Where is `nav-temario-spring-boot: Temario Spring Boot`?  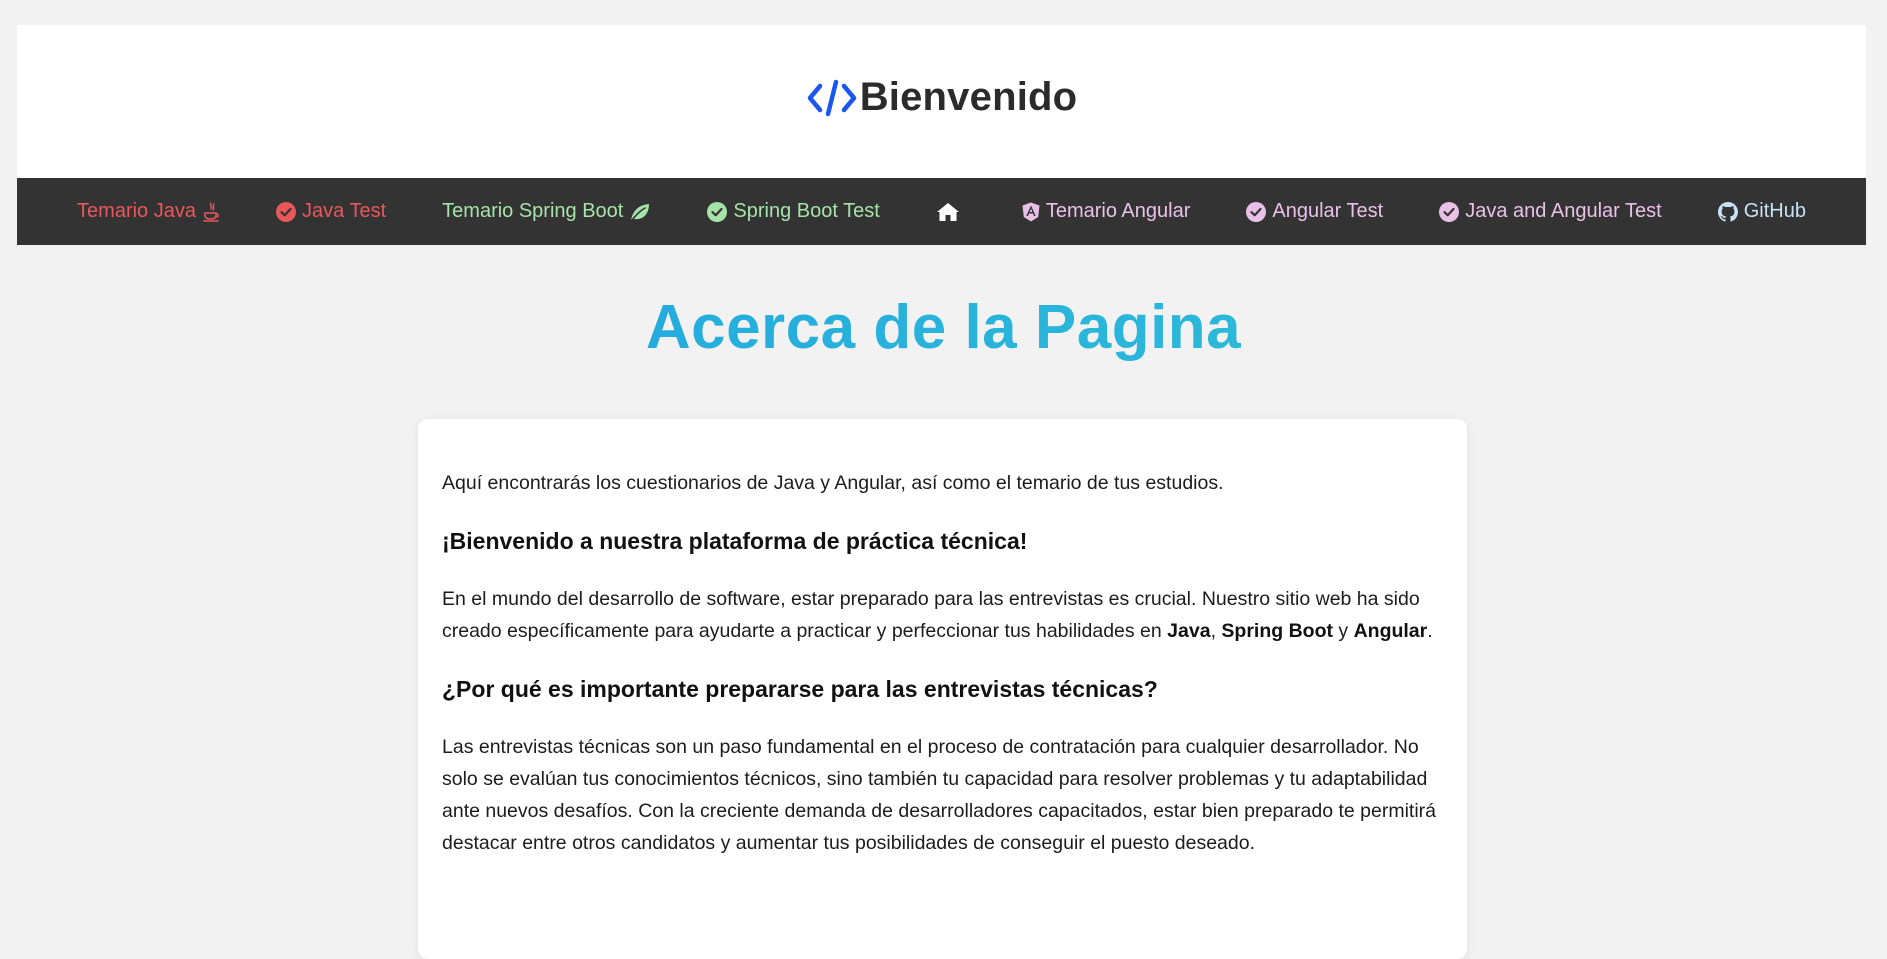 nav-temario-spring-boot: Temario Spring Boot is located at coordinates (546, 211).